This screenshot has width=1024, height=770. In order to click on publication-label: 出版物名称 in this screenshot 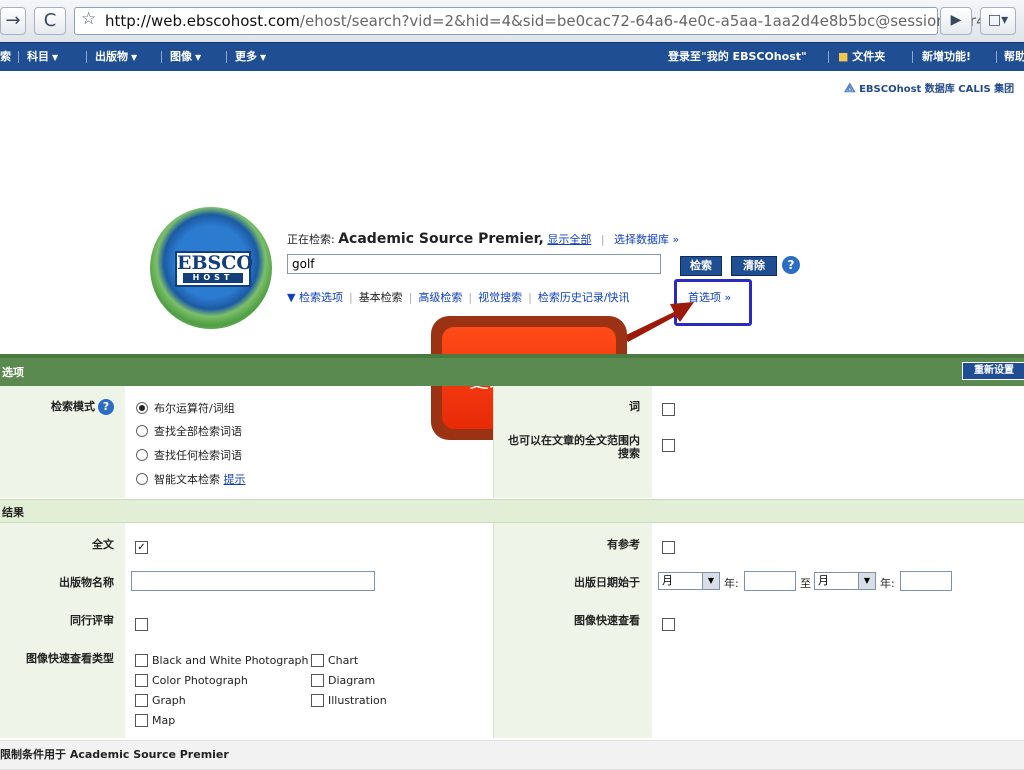, I will do `click(86, 582)`.